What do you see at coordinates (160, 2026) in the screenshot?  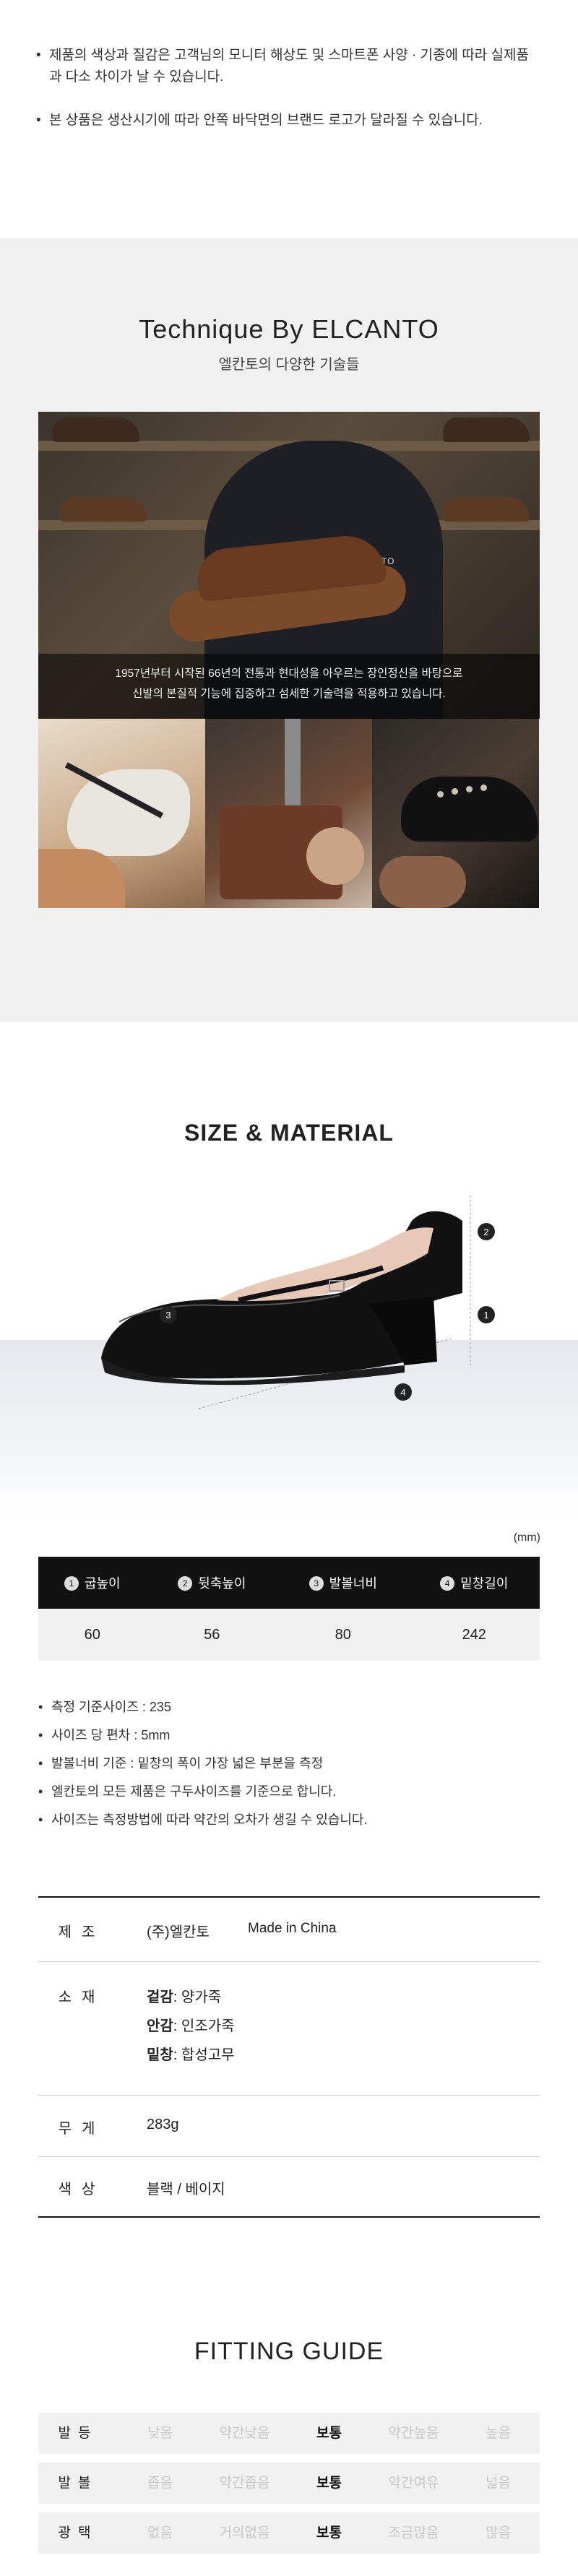 I see `material-key: 안감` at bounding box center [160, 2026].